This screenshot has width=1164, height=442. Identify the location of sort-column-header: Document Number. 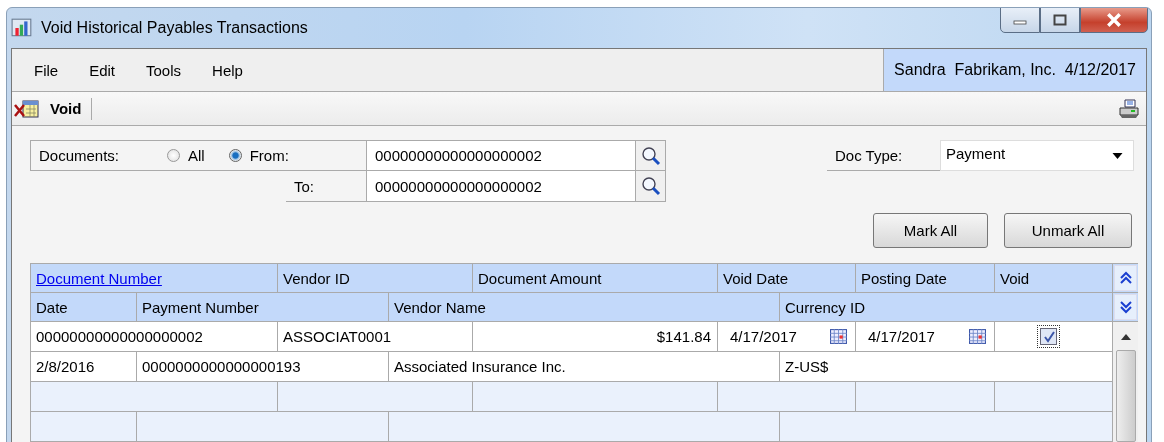
(154, 278).